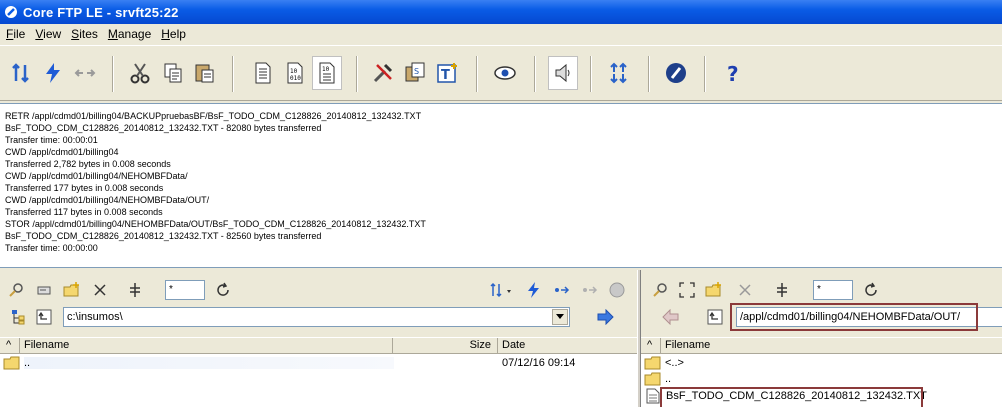 The width and height of the screenshot is (1002, 407). I want to click on chevron-down-icon, so click(560, 317).